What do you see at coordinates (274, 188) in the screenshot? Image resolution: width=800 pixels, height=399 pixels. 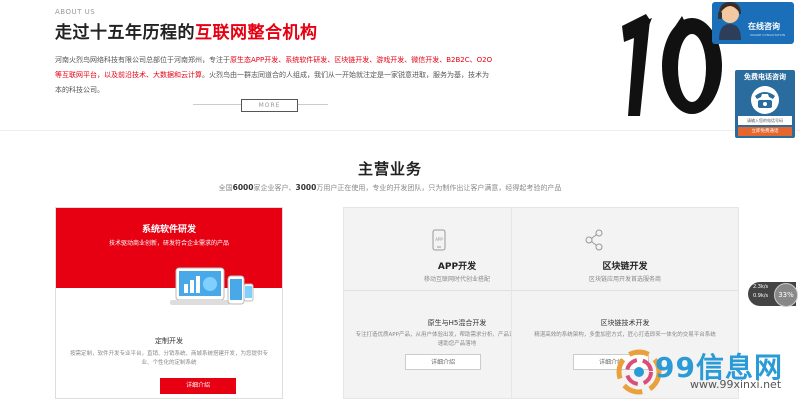 I see `business-sub-text-2: 家企业客户、` at bounding box center [274, 188].